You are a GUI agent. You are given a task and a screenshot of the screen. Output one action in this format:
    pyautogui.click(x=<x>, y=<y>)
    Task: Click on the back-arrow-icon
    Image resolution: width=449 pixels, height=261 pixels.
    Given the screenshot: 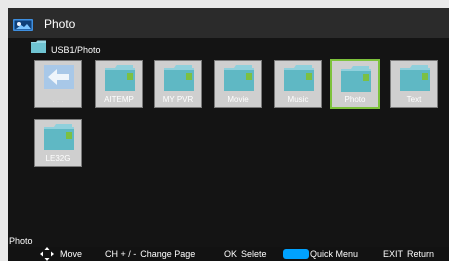 What is the action you would take?
    pyautogui.click(x=59, y=79)
    